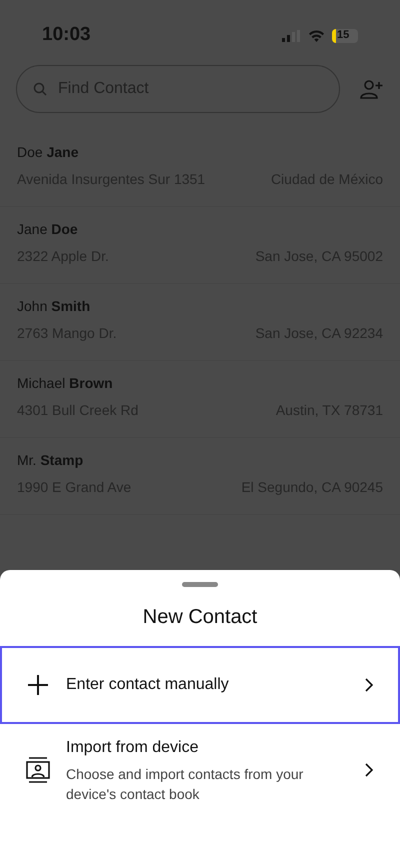 This screenshot has height=866, width=400. I want to click on battery-icon: 15, so click(345, 35).